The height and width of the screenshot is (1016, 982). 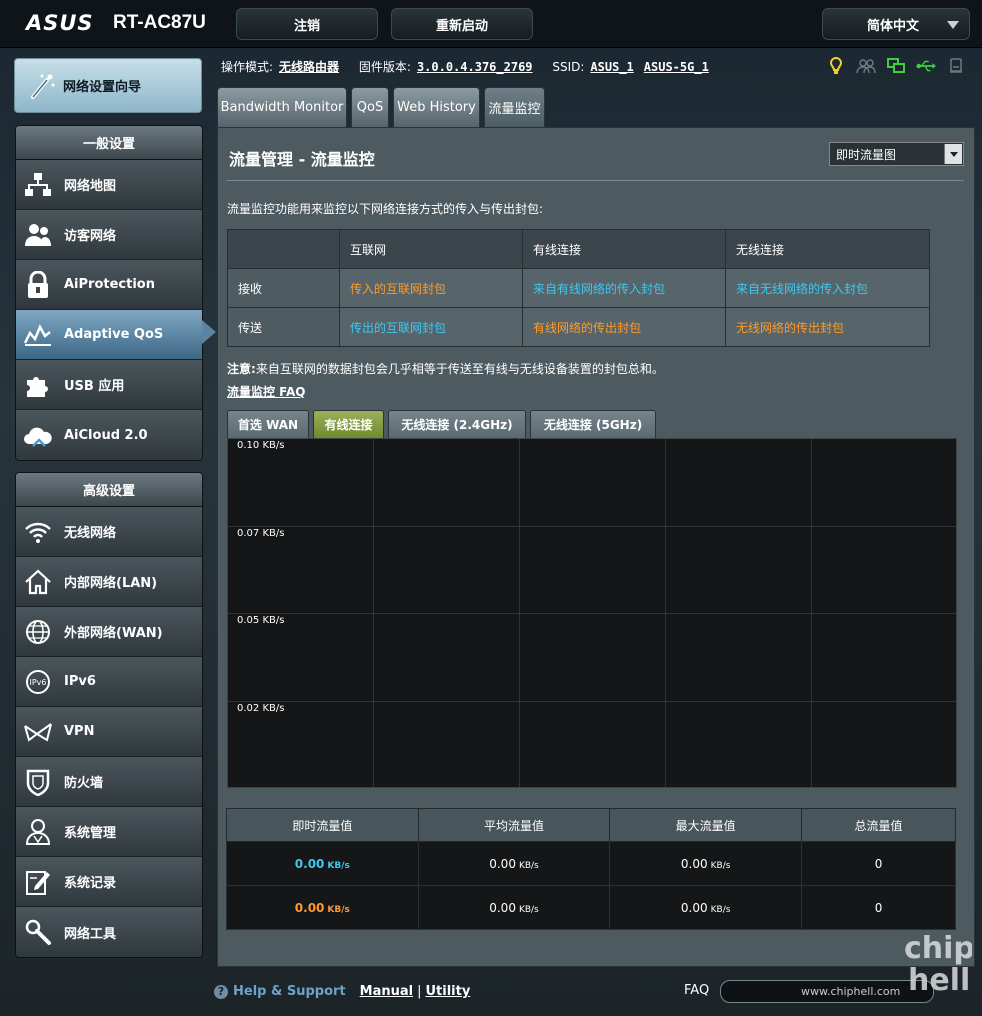 What do you see at coordinates (38, 582) in the screenshot?
I see `home-icon` at bounding box center [38, 582].